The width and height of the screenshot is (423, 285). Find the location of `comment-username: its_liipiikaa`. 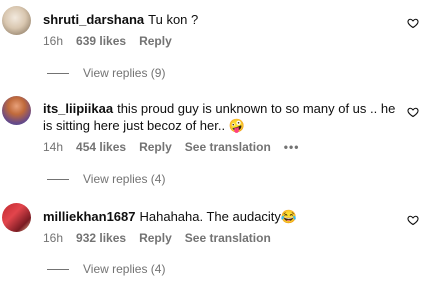

comment-username: its_liipiikaa is located at coordinates (78, 108).